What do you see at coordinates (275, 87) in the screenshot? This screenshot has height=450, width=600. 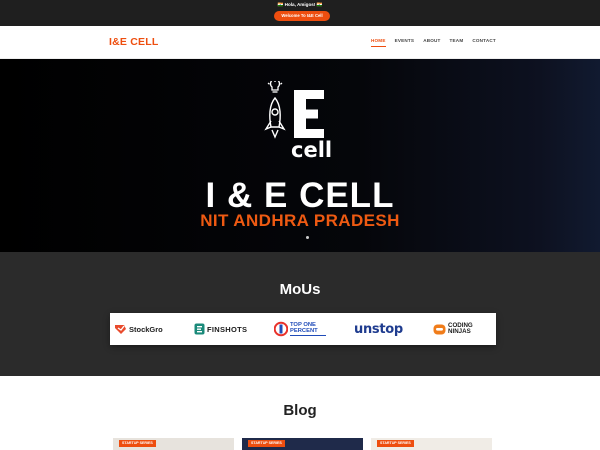 I see `lightbulb-icon` at bounding box center [275, 87].